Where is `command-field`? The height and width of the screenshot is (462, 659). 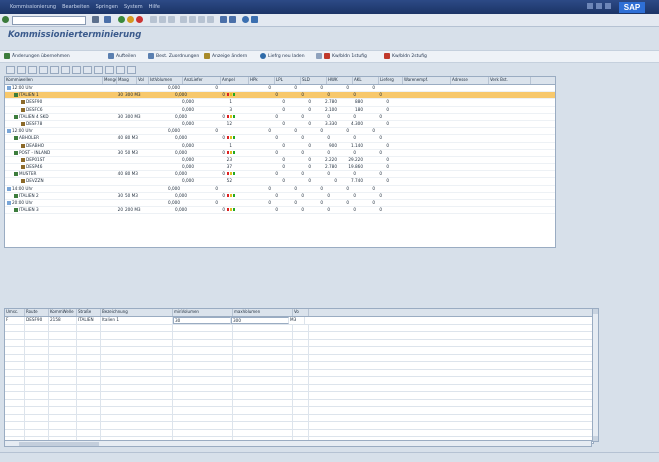
command-field is located at coordinates (49, 20).